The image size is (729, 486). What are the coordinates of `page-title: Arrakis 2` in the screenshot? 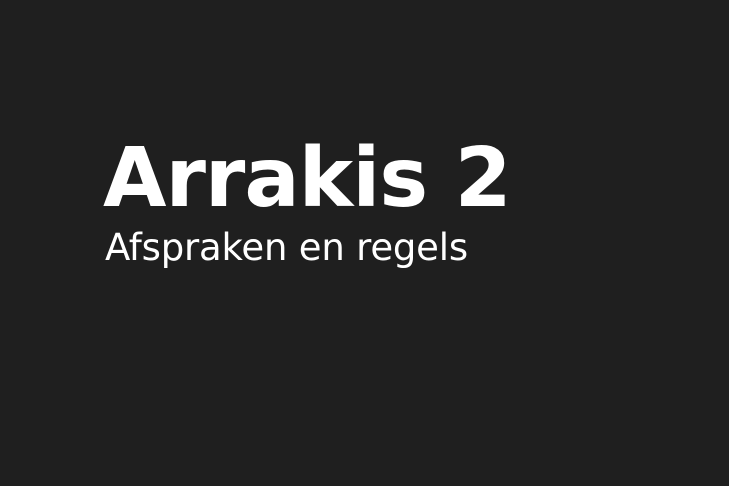 It's located at (307, 178).